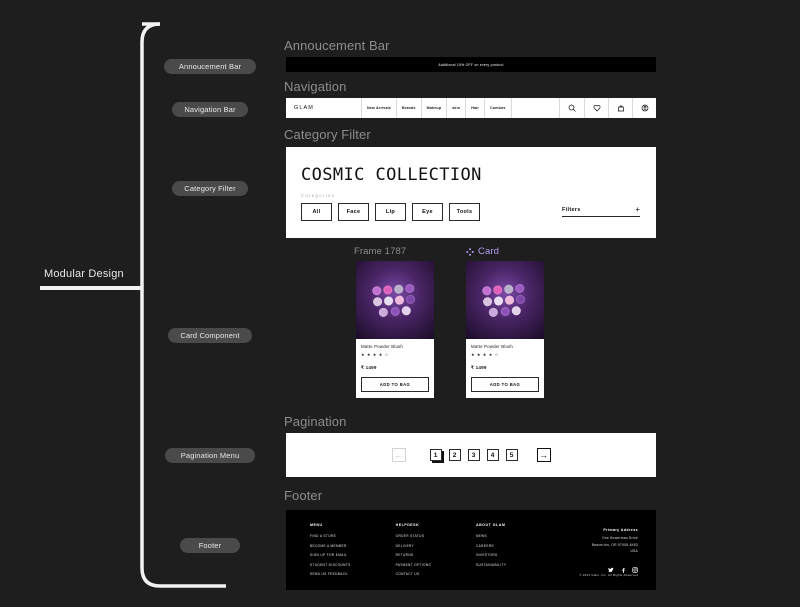 The image size is (800, 607). What do you see at coordinates (413, 546) in the screenshot?
I see `footer-link: DELIVERY` at bounding box center [413, 546].